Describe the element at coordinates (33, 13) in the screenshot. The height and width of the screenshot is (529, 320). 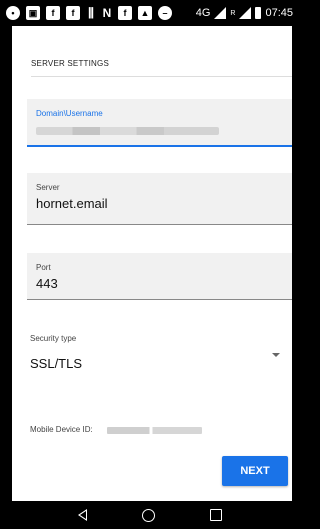
I see `gallery-icon: ▣` at that location.